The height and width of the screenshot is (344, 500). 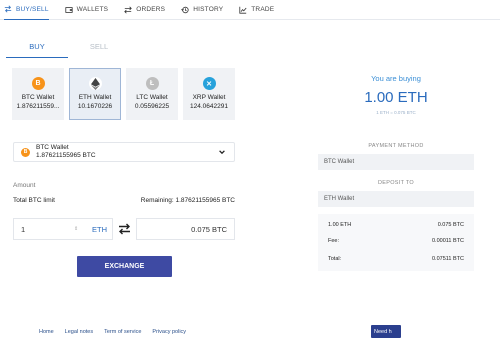 What do you see at coordinates (66, 155) in the screenshot?
I see `wallet-select-balance: 1.87621155965 BTC` at bounding box center [66, 155].